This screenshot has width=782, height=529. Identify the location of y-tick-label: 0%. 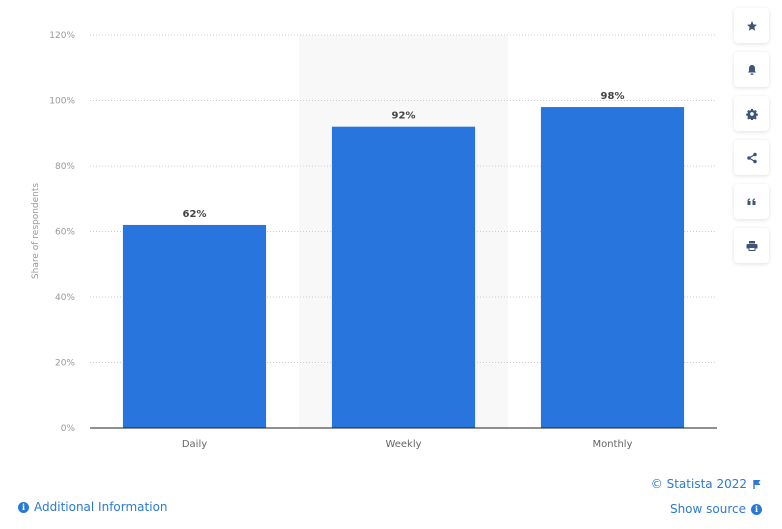
(68, 429).